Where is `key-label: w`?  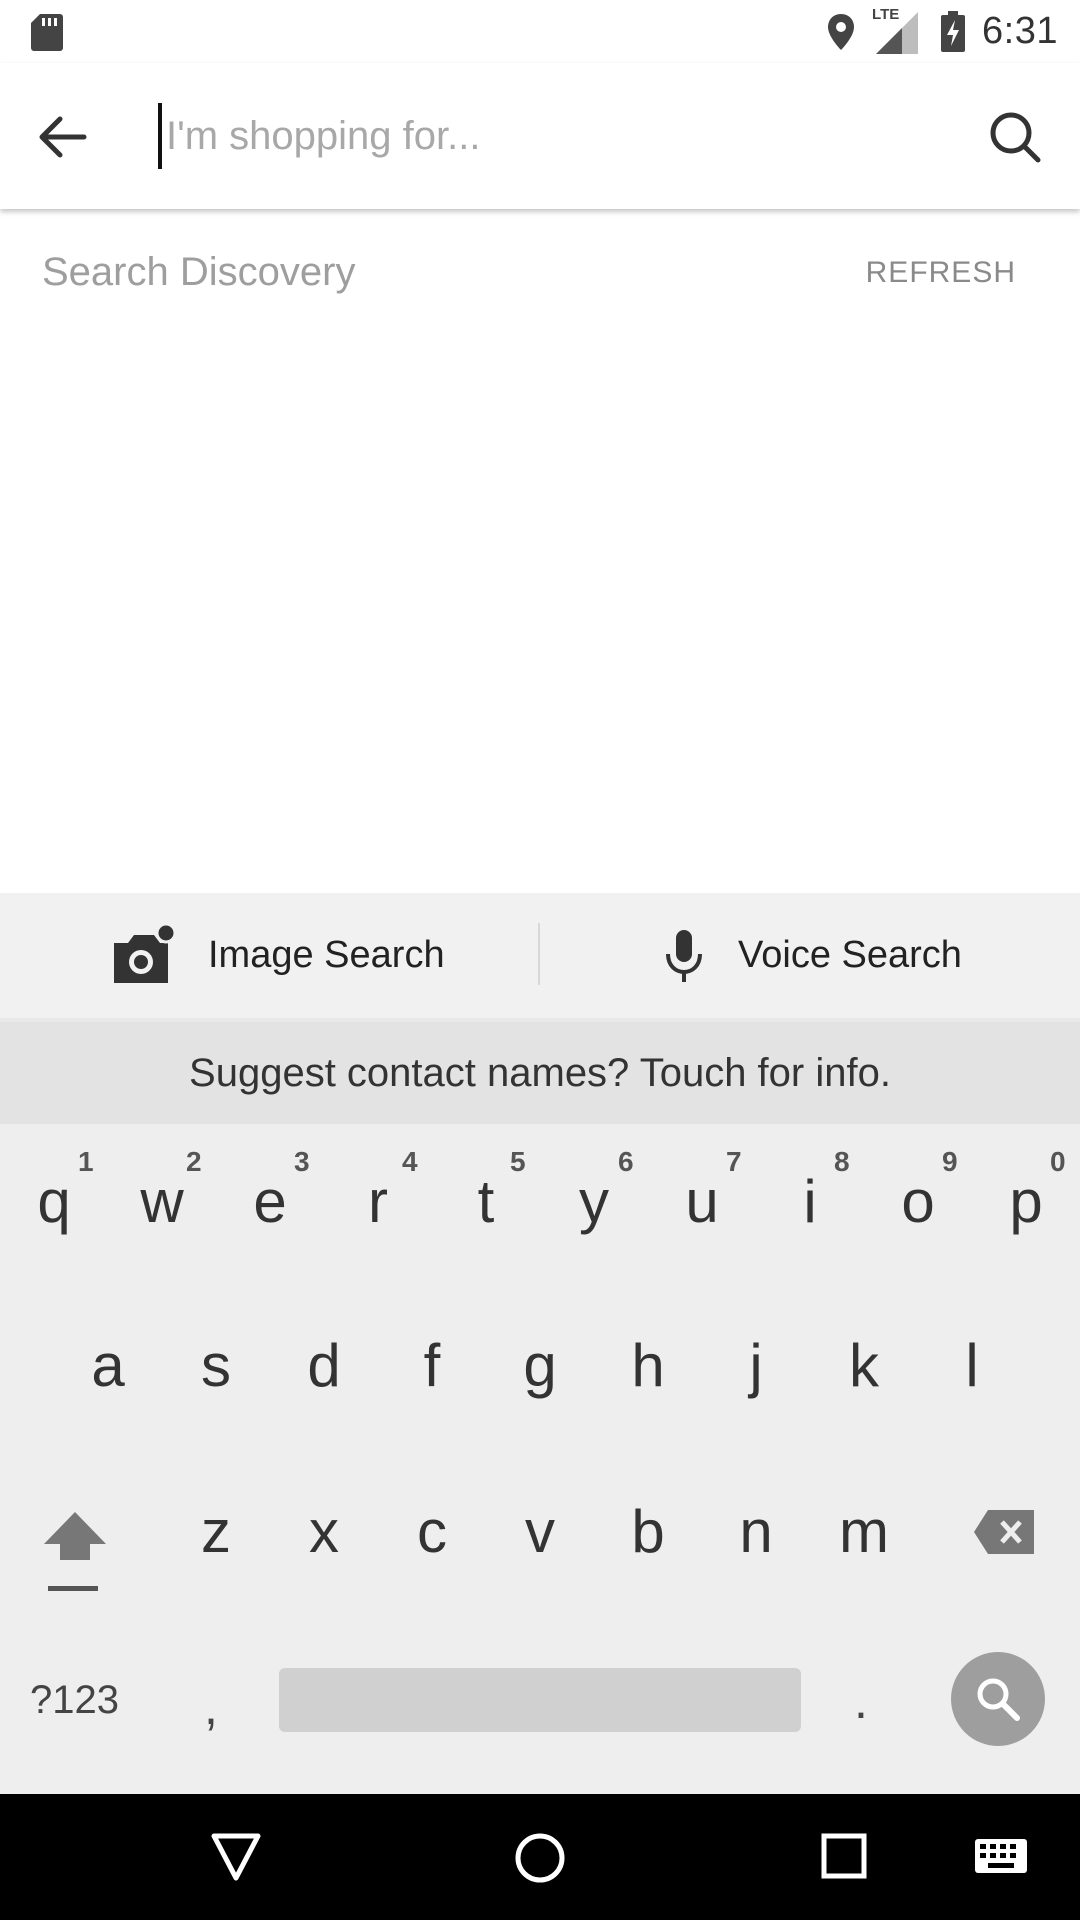
key-label: w is located at coordinates (162, 1201).